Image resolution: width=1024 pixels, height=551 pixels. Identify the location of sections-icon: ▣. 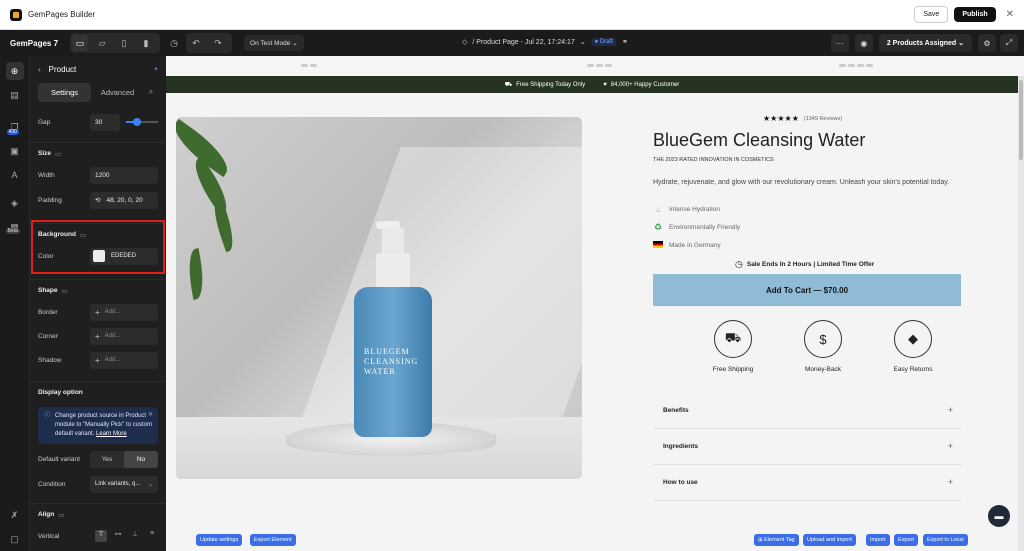
(15, 151).